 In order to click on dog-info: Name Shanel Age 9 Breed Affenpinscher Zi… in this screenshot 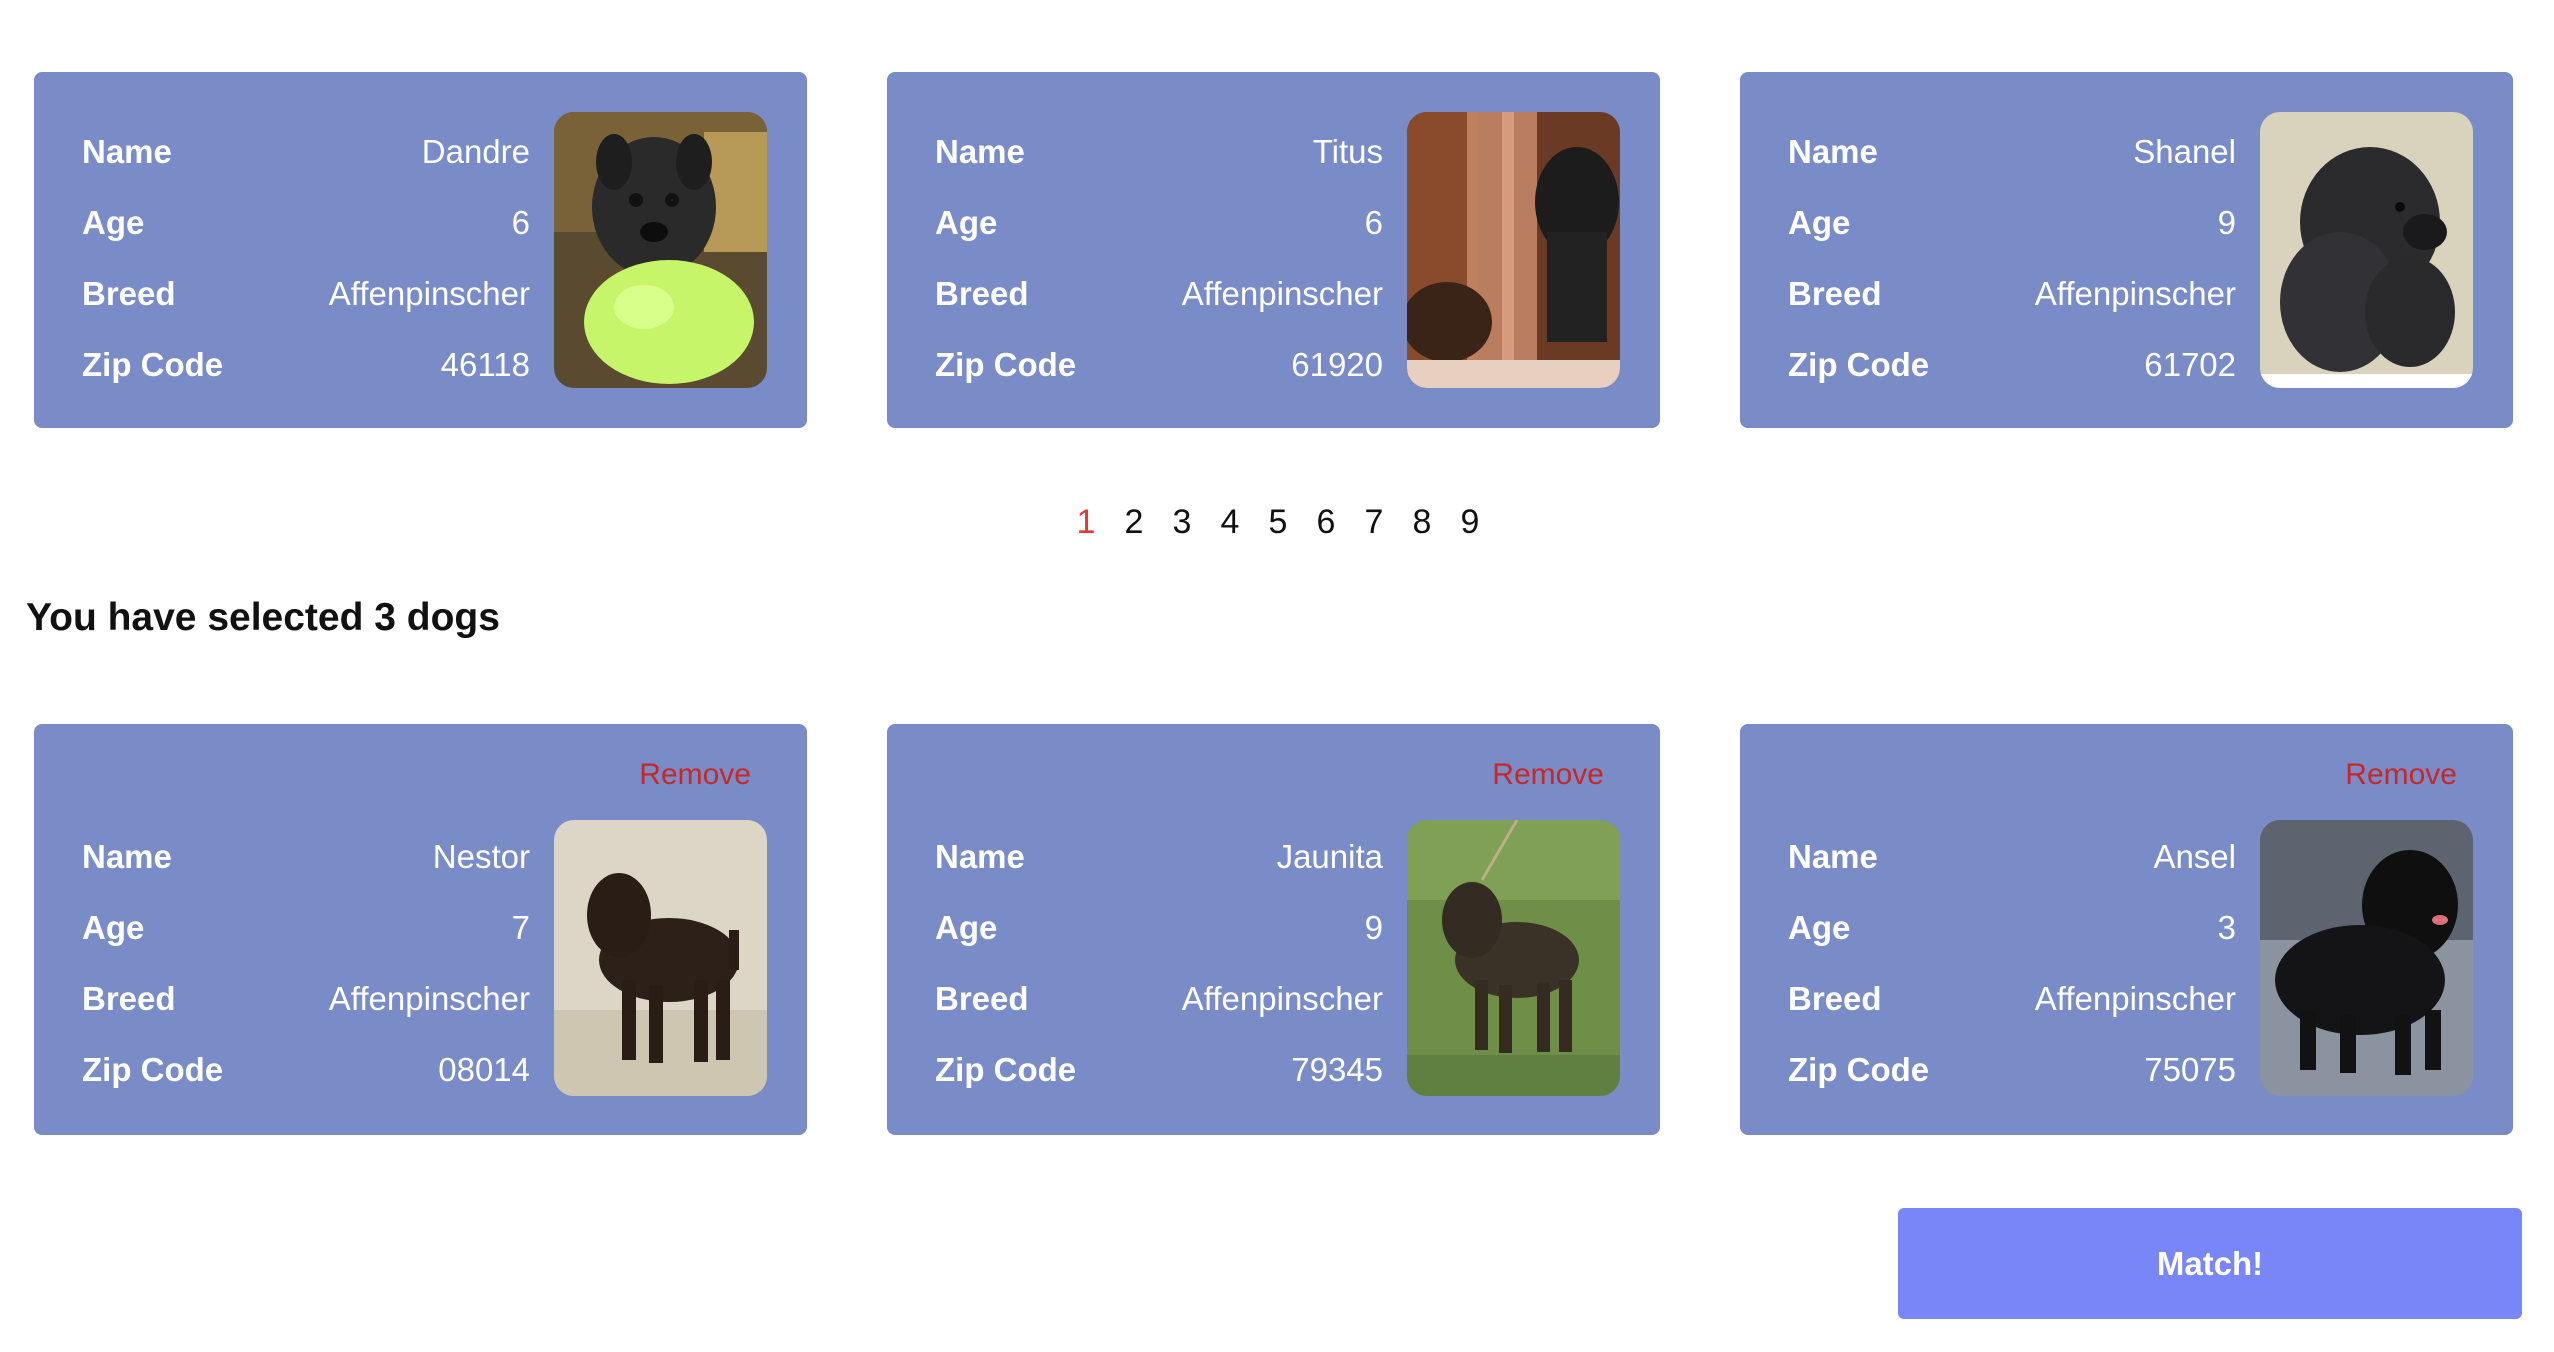, I will do `click(2012, 258)`.